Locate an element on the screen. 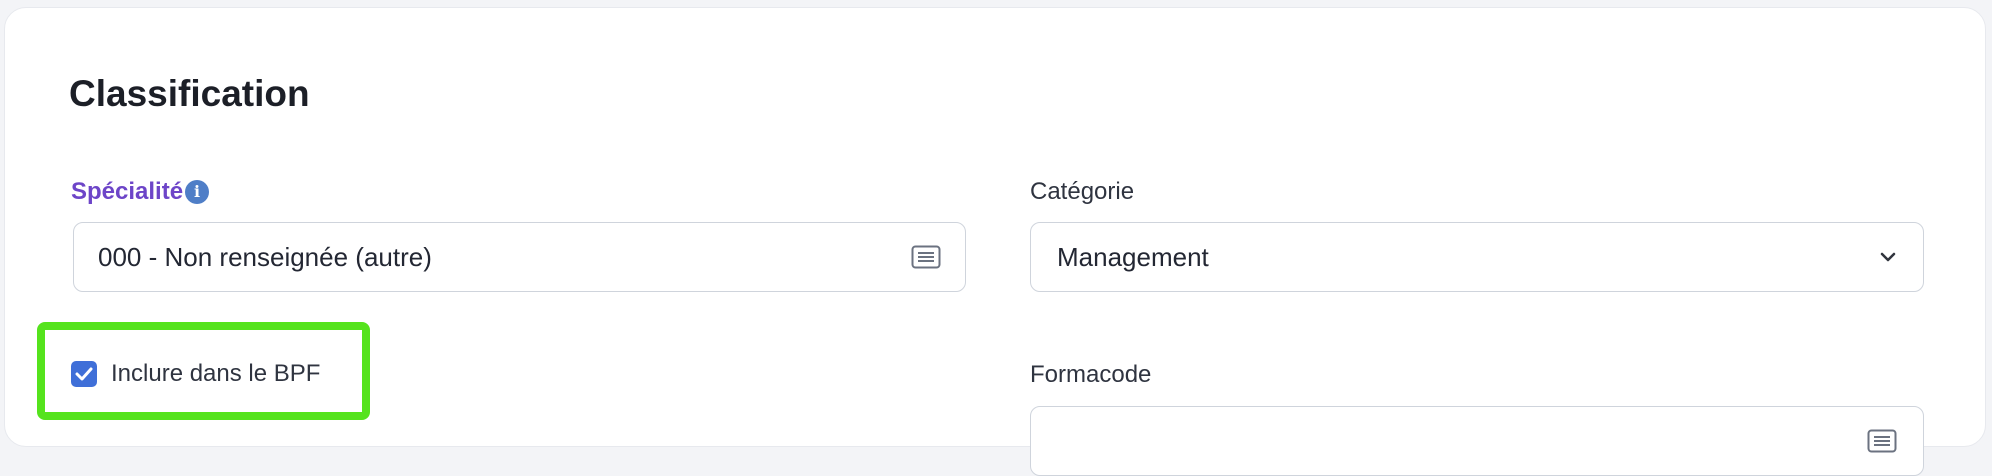  categorie-label: Catégorie is located at coordinates (1082, 191).